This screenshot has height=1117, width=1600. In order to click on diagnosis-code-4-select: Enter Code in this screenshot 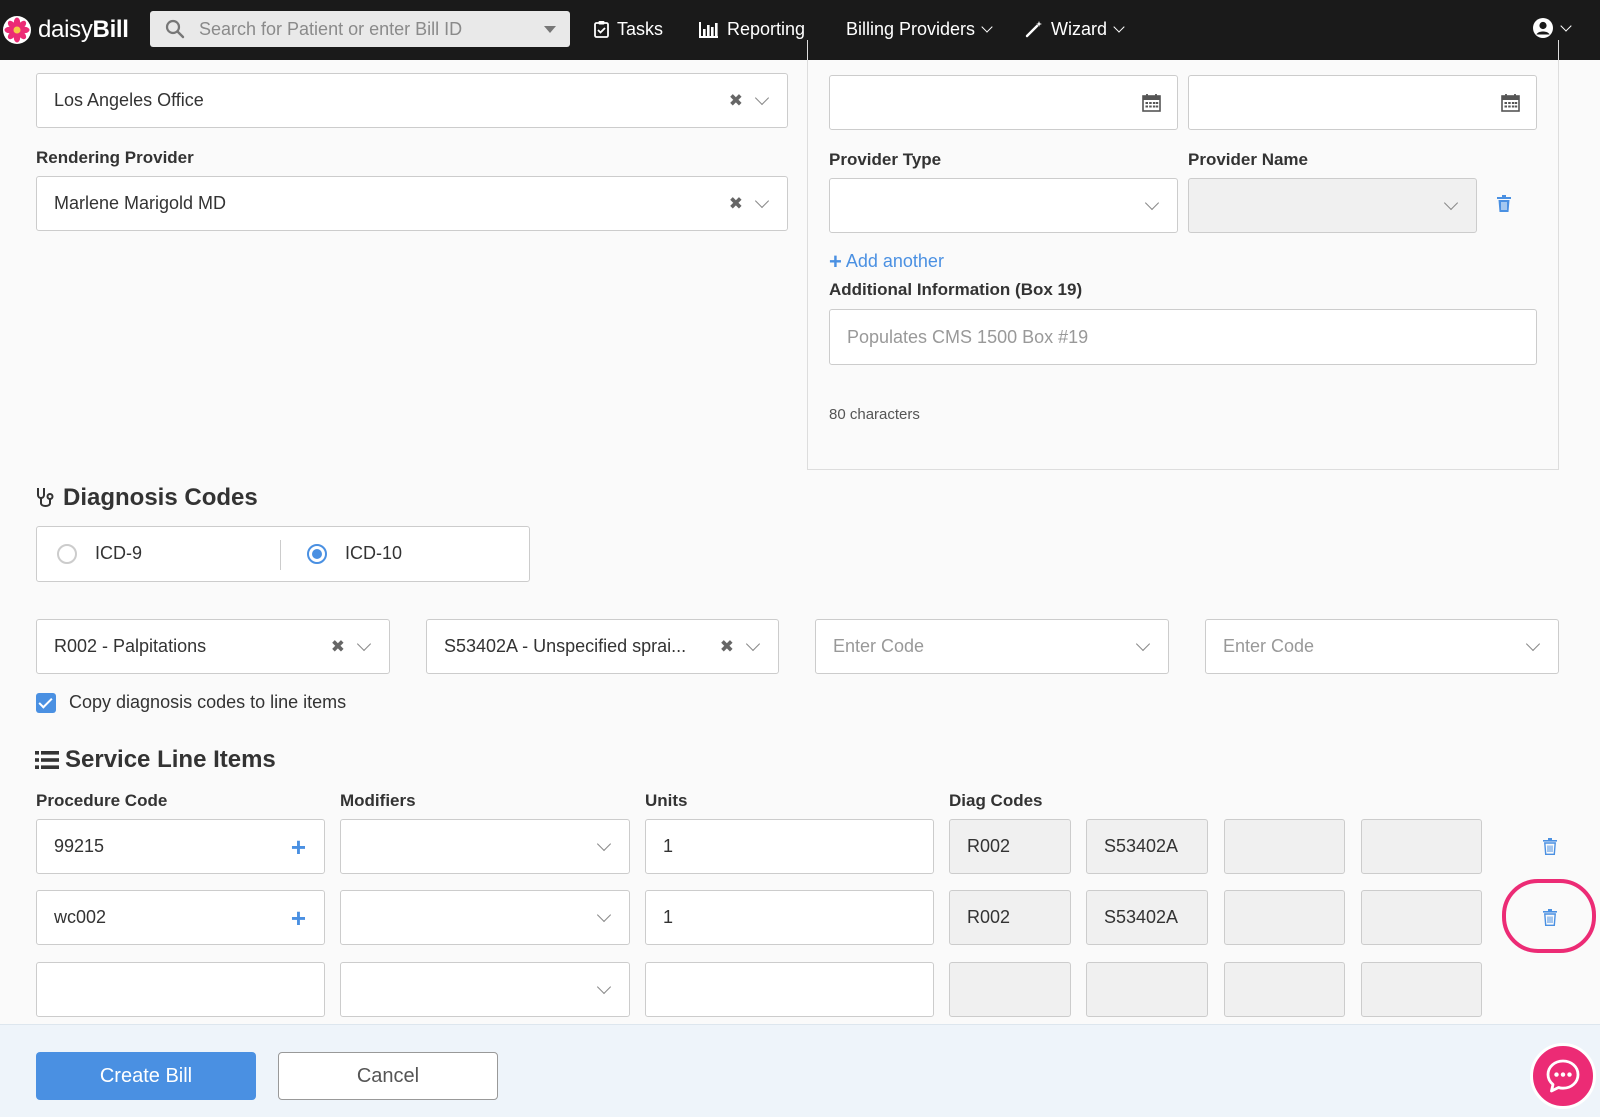, I will do `click(1382, 646)`.